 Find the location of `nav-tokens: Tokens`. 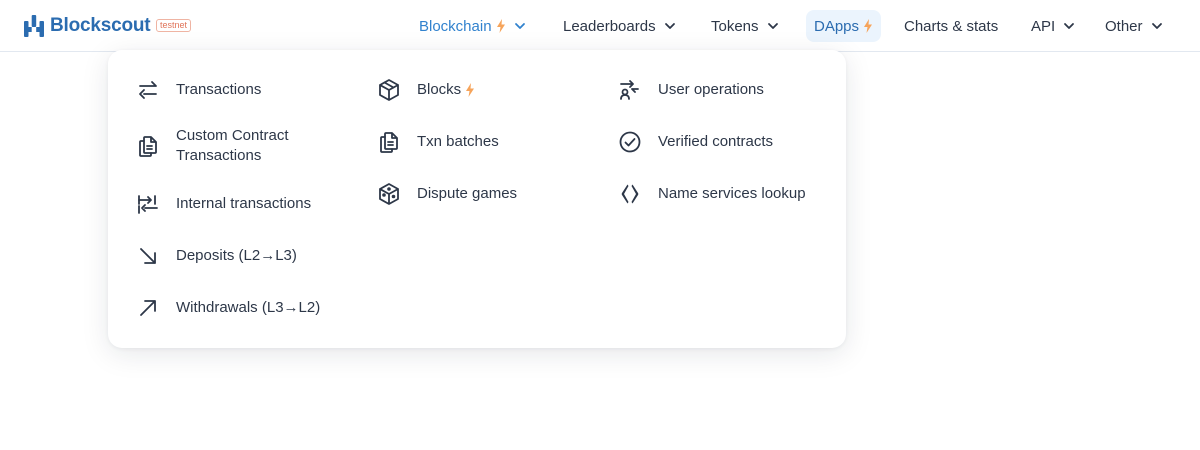

nav-tokens: Tokens is located at coordinates (745, 26).